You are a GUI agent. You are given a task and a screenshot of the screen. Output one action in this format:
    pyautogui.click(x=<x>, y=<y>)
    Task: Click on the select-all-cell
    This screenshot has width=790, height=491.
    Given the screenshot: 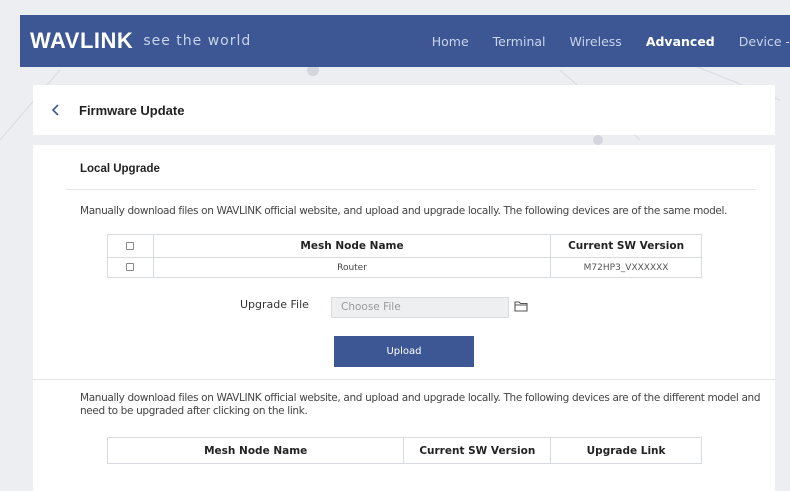 What is the action you would take?
    pyautogui.click(x=130, y=246)
    